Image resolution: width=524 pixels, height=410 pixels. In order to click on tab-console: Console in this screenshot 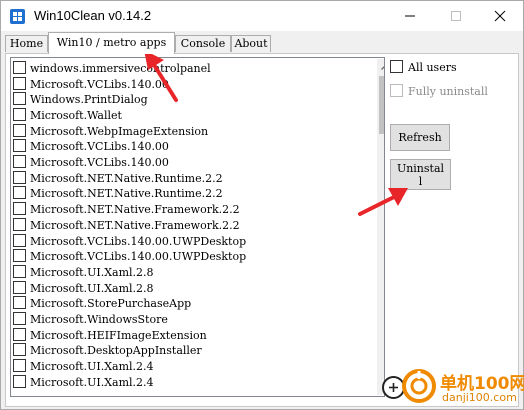, I will do `click(203, 43)`.